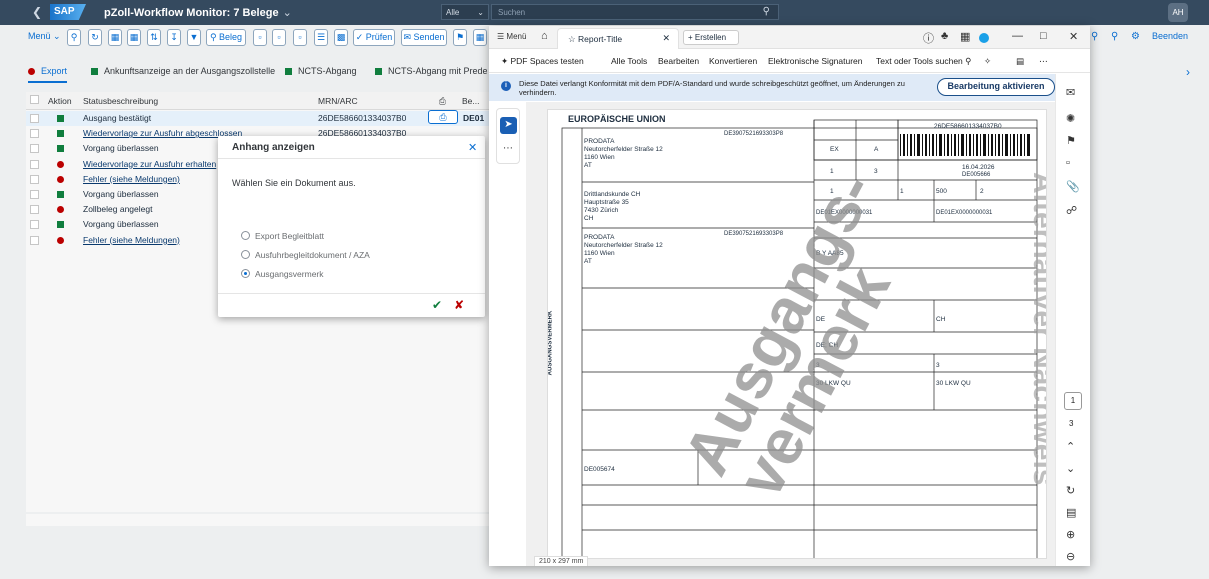 The image size is (1209, 579). Describe the element at coordinates (74, 37) in the screenshot. I see `zoom-icon: ⚲` at that location.